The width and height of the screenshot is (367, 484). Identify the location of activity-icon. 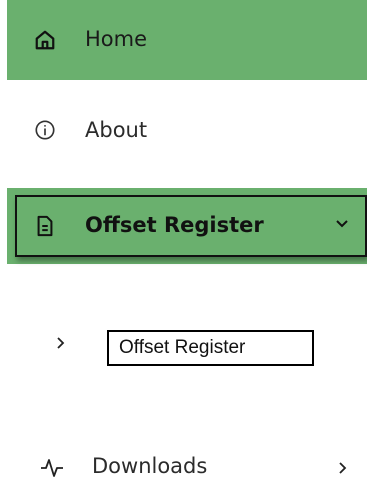
(52, 468).